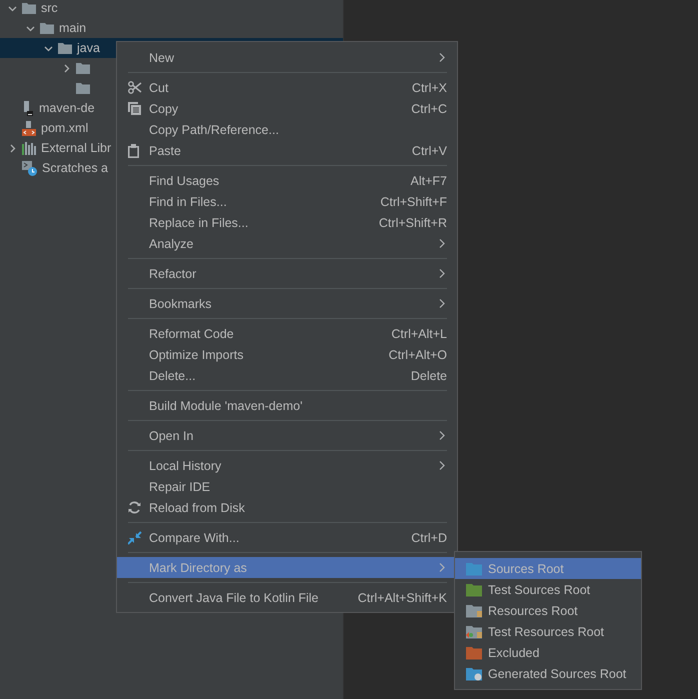 Image resolution: width=698 pixels, height=699 pixels. Describe the element at coordinates (539, 589) in the screenshot. I see `menu-item-label: Test Sources Root` at that location.